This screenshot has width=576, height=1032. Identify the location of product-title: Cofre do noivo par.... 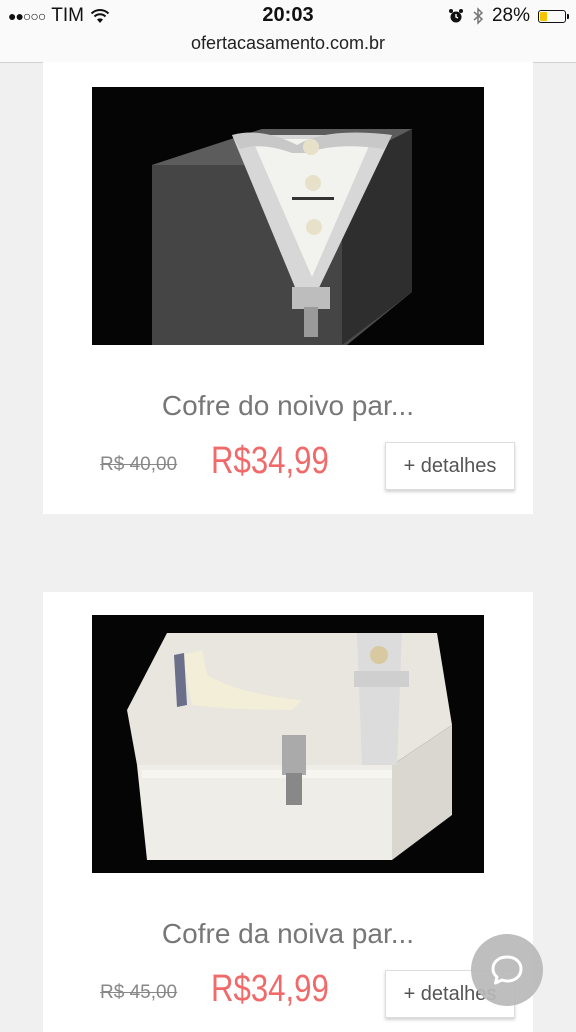
(288, 406).